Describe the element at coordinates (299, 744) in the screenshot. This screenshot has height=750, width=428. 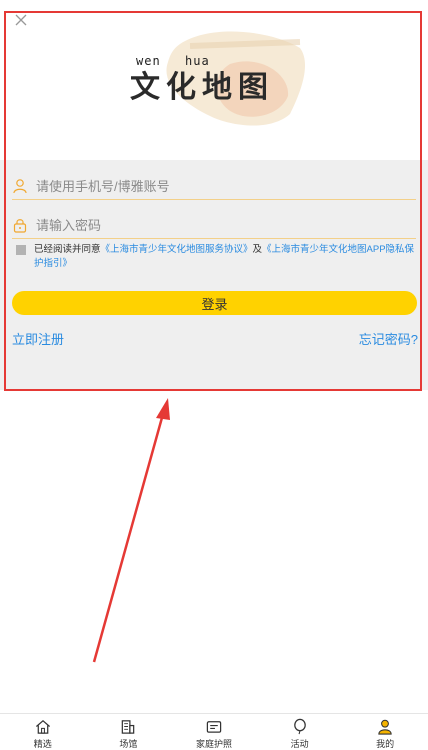
I see `tab-label: 活动` at that location.